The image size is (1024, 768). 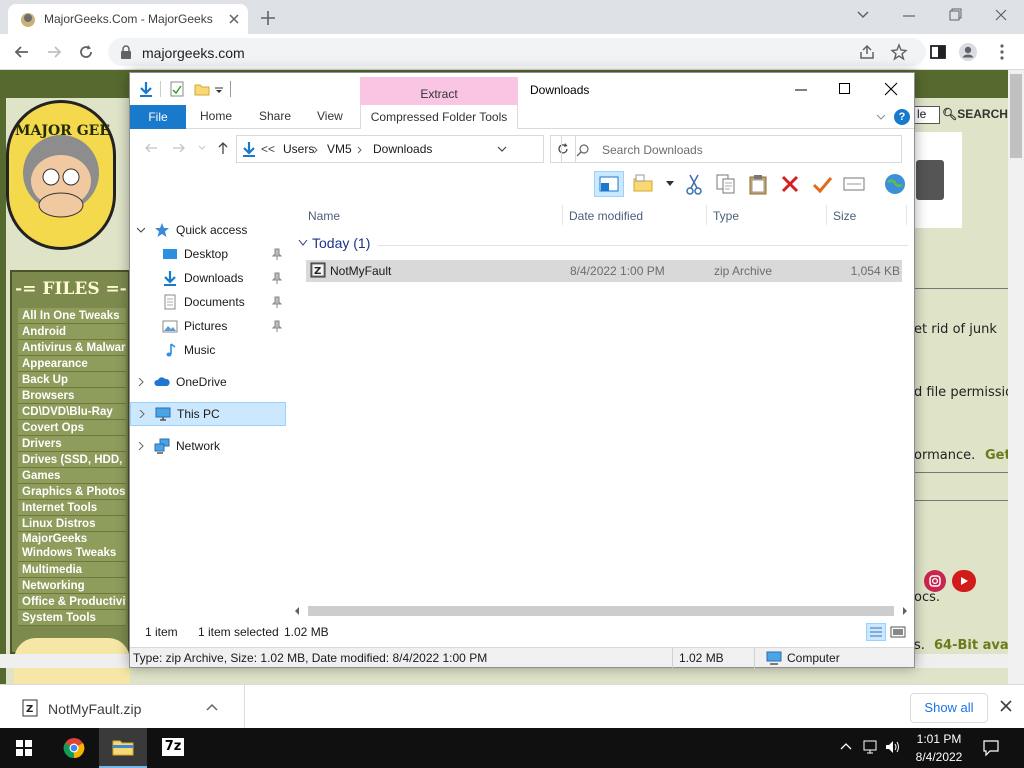 I want to click on instagram-icon, so click(x=935, y=581).